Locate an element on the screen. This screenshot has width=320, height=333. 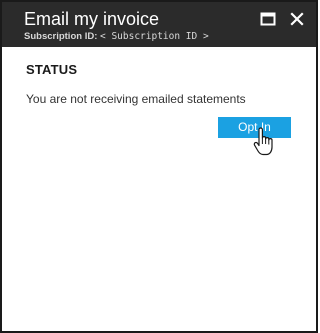
maximize-button is located at coordinates (268, 19).